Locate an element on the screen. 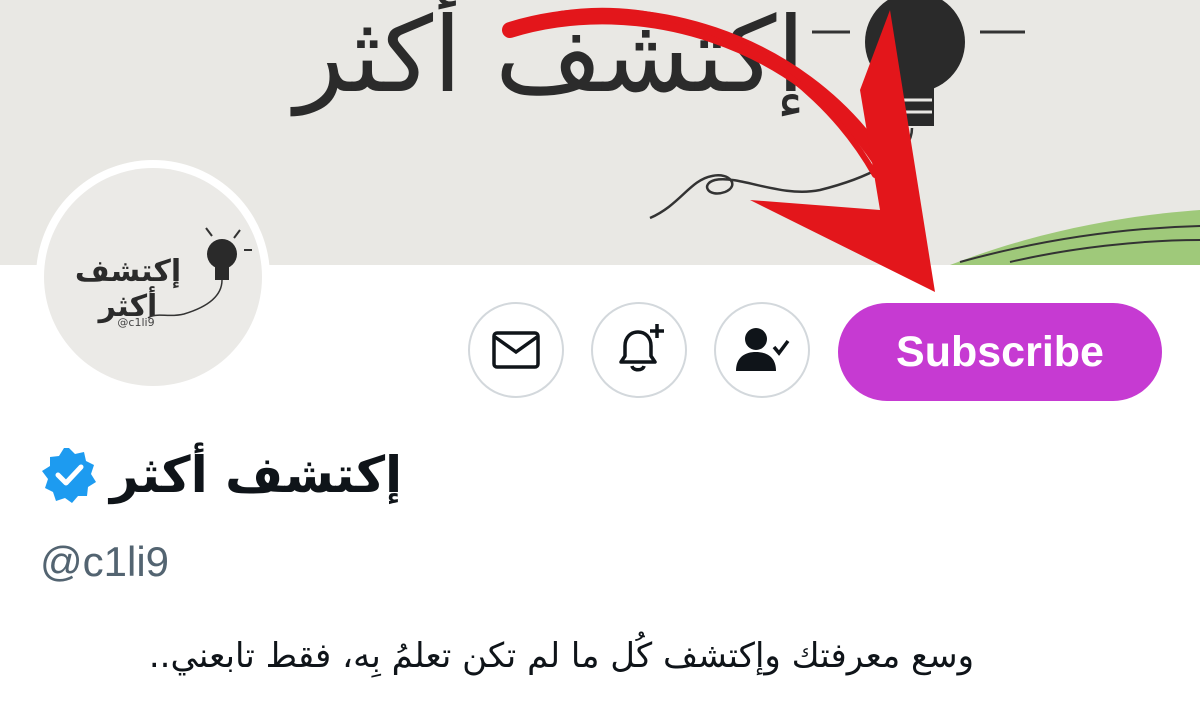 Image resolution: width=1200 pixels, height=703 pixels. name-row: إكتشف أكثر is located at coordinates (221, 475).